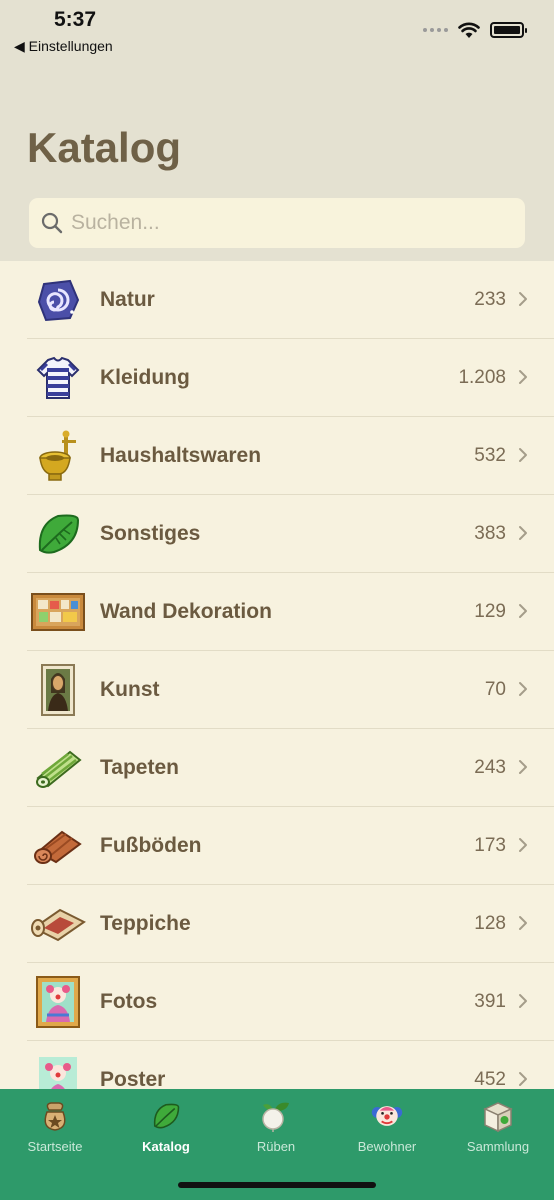 This screenshot has height=1200, width=554. What do you see at coordinates (277, 456) in the screenshot?
I see `category-row-haushaltswaren: Haushaltswaren 532` at bounding box center [277, 456].